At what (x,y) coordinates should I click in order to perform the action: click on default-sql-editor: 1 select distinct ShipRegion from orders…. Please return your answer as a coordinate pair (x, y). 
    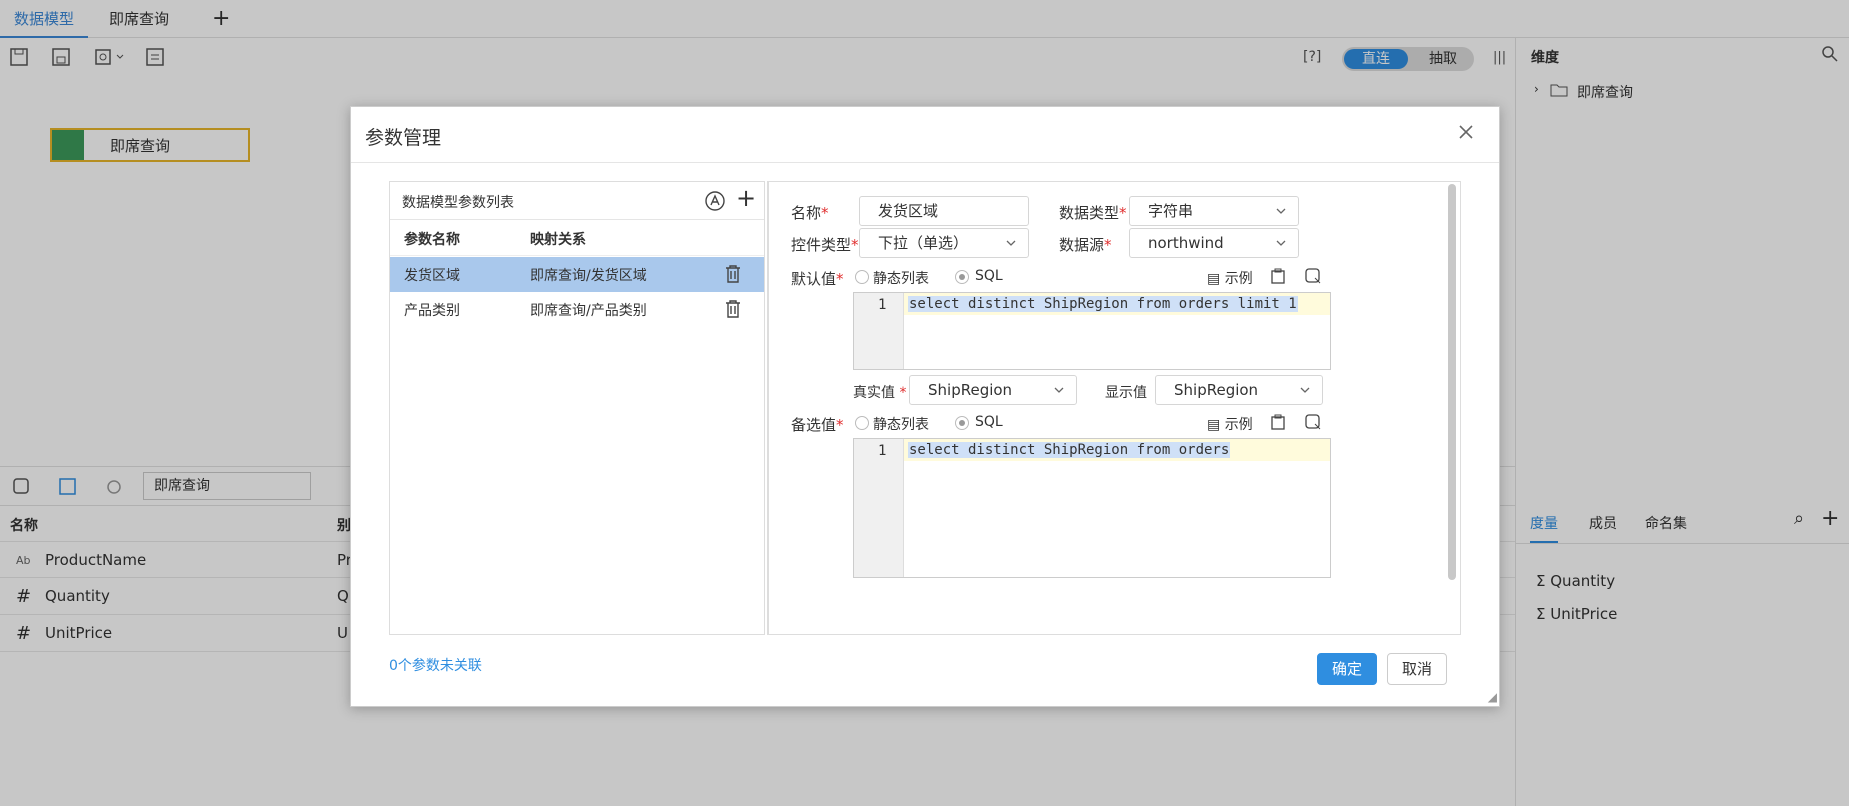
    Looking at the image, I should click on (1092, 331).